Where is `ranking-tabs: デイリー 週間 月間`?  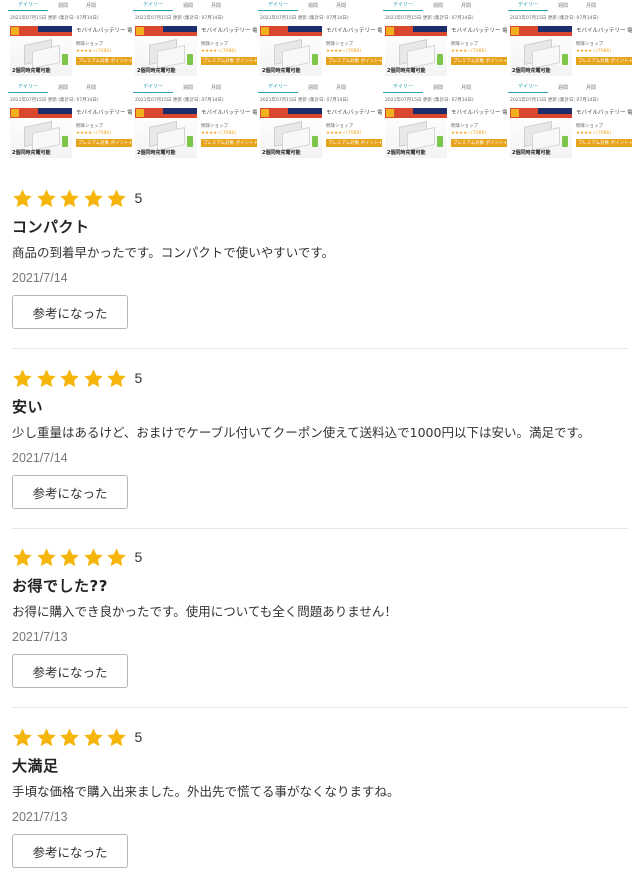
ranking-tabs: デイリー 週間 月間 is located at coordinates (445, 87).